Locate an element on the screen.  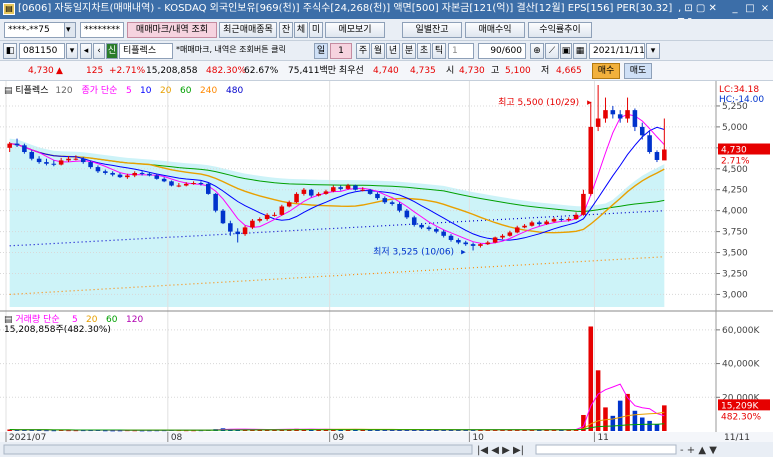
zoom-icon: ⊕ is located at coordinates (537, 51).